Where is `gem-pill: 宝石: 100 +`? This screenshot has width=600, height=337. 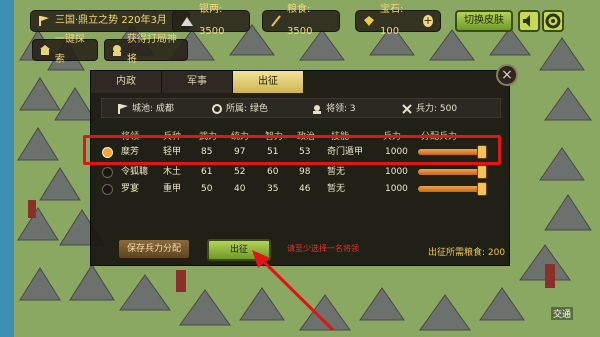
gem-pill: 宝石: 100 + is located at coordinates (398, 20).